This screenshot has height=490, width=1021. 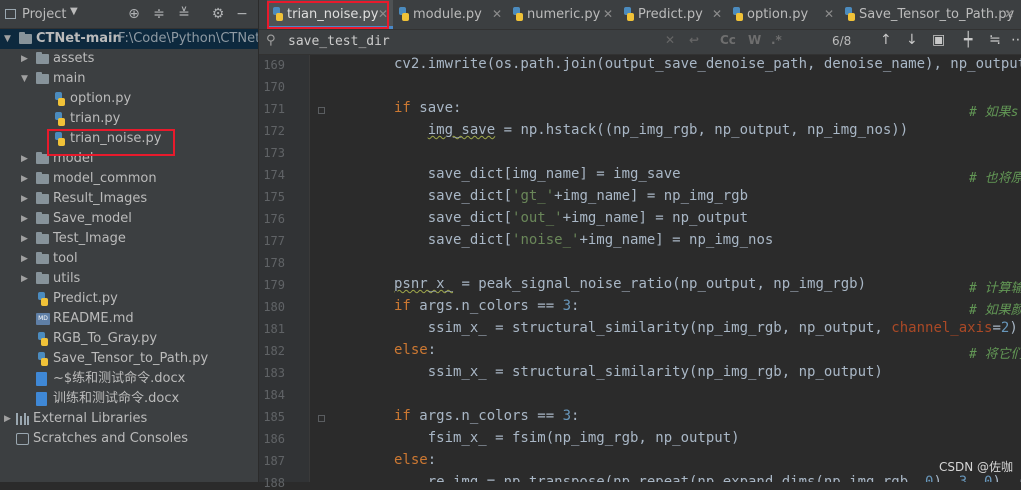 I want to click on tab-predict-py: Predict.py ✕, so click(x=672, y=14).